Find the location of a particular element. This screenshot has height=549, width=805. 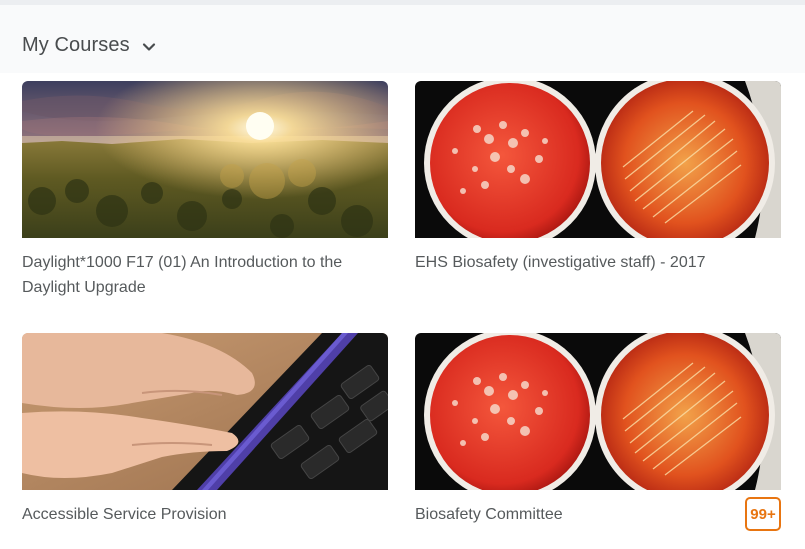

course-name: Accessible Service Provision is located at coordinates (205, 514).